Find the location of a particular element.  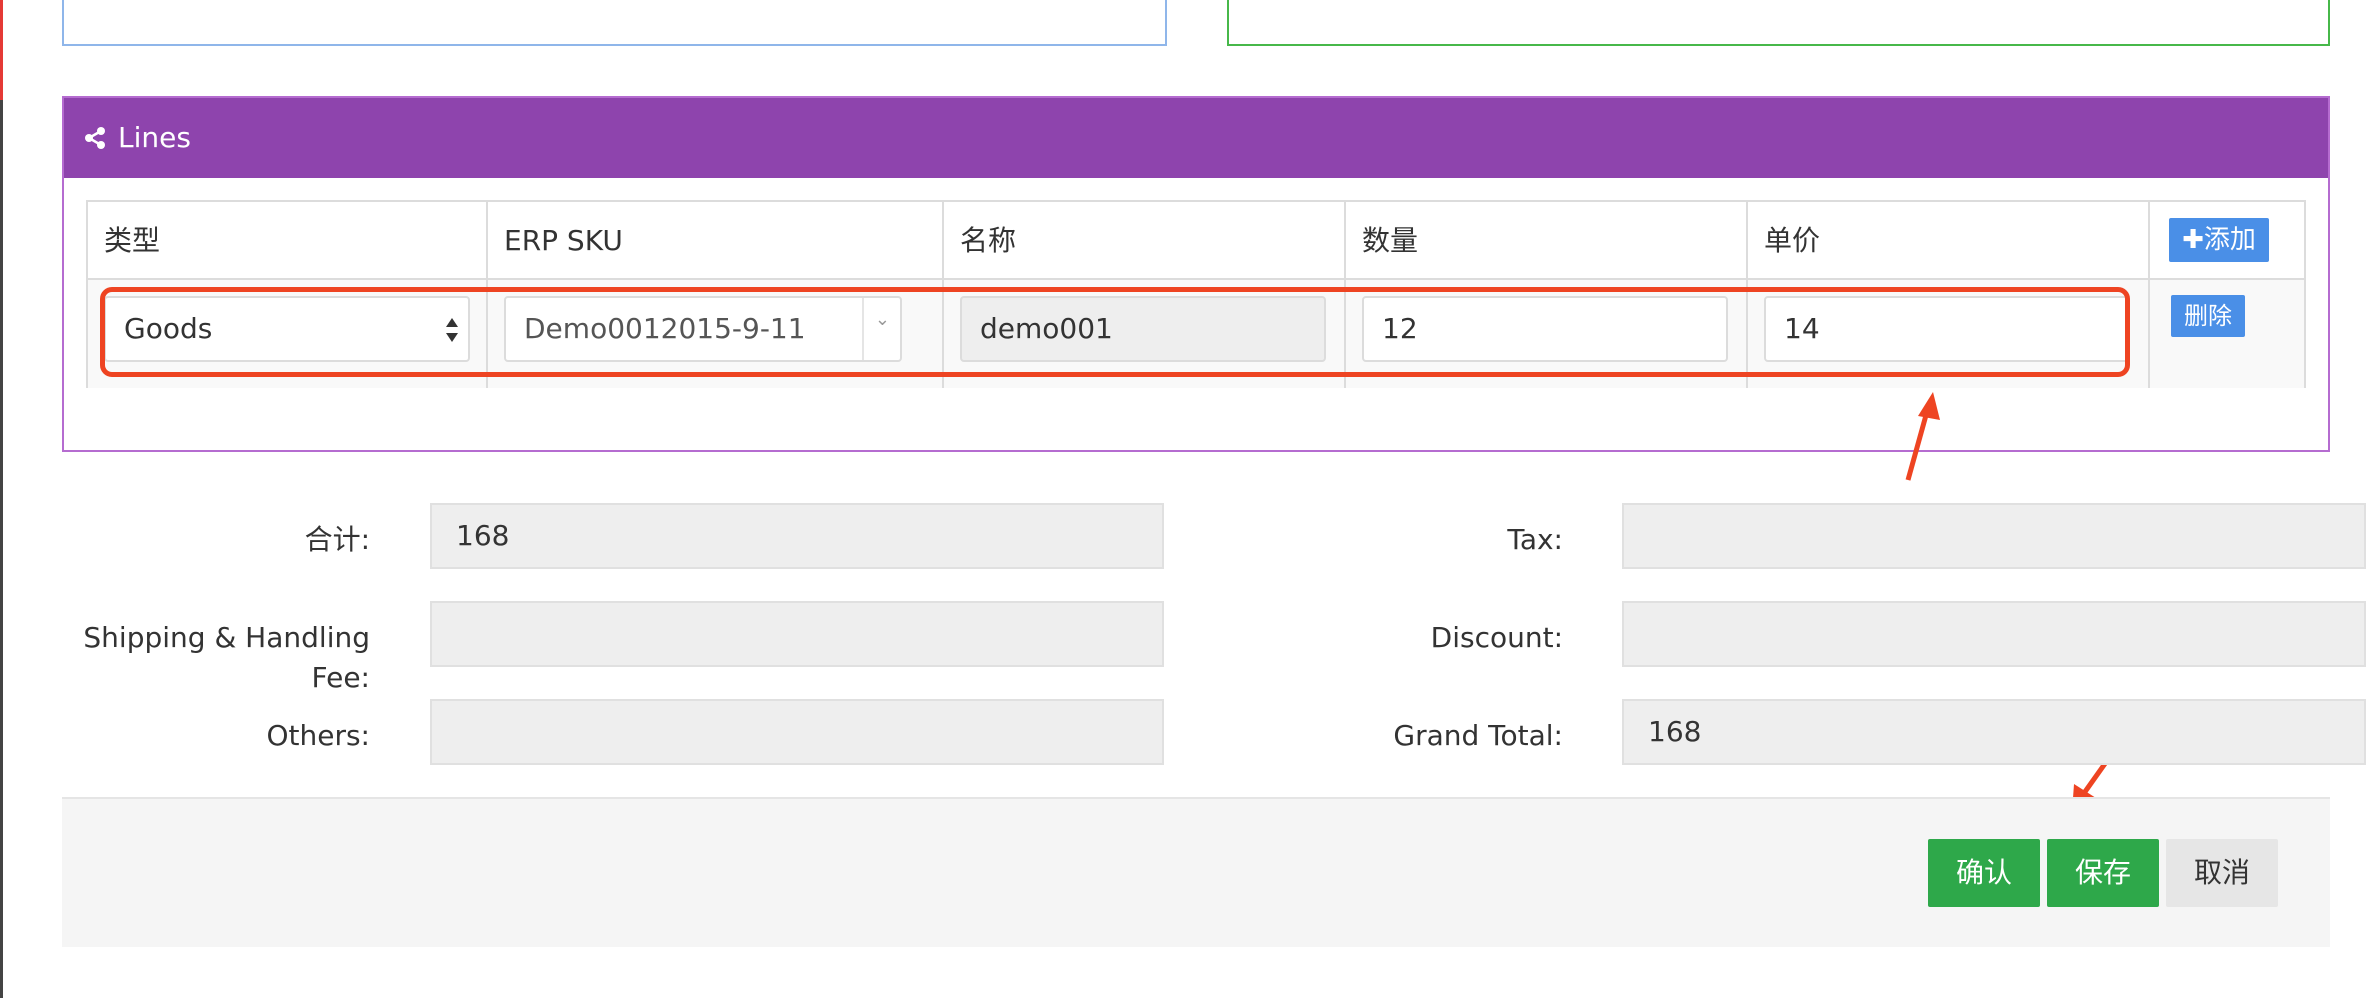

column-header-name: 名称 is located at coordinates (1145, 241).